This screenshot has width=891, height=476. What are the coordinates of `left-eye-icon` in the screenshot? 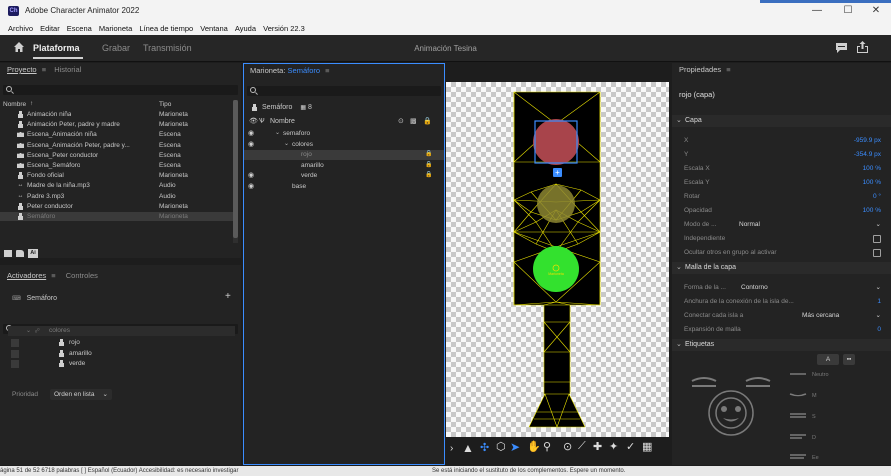 It's located at (724, 409).